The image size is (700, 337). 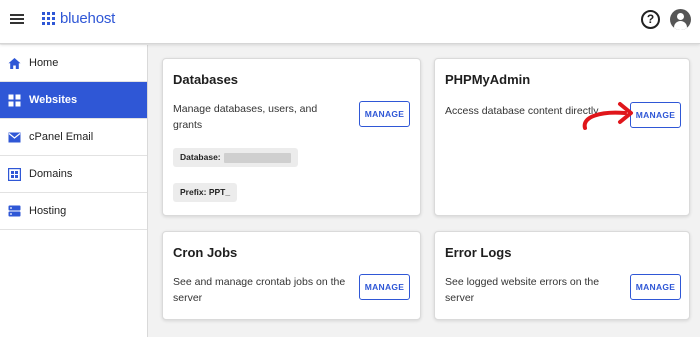 What do you see at coordinates (257, 157) in the screenshot?
I see `redacted-database-name` at bounding box center [257, 157].